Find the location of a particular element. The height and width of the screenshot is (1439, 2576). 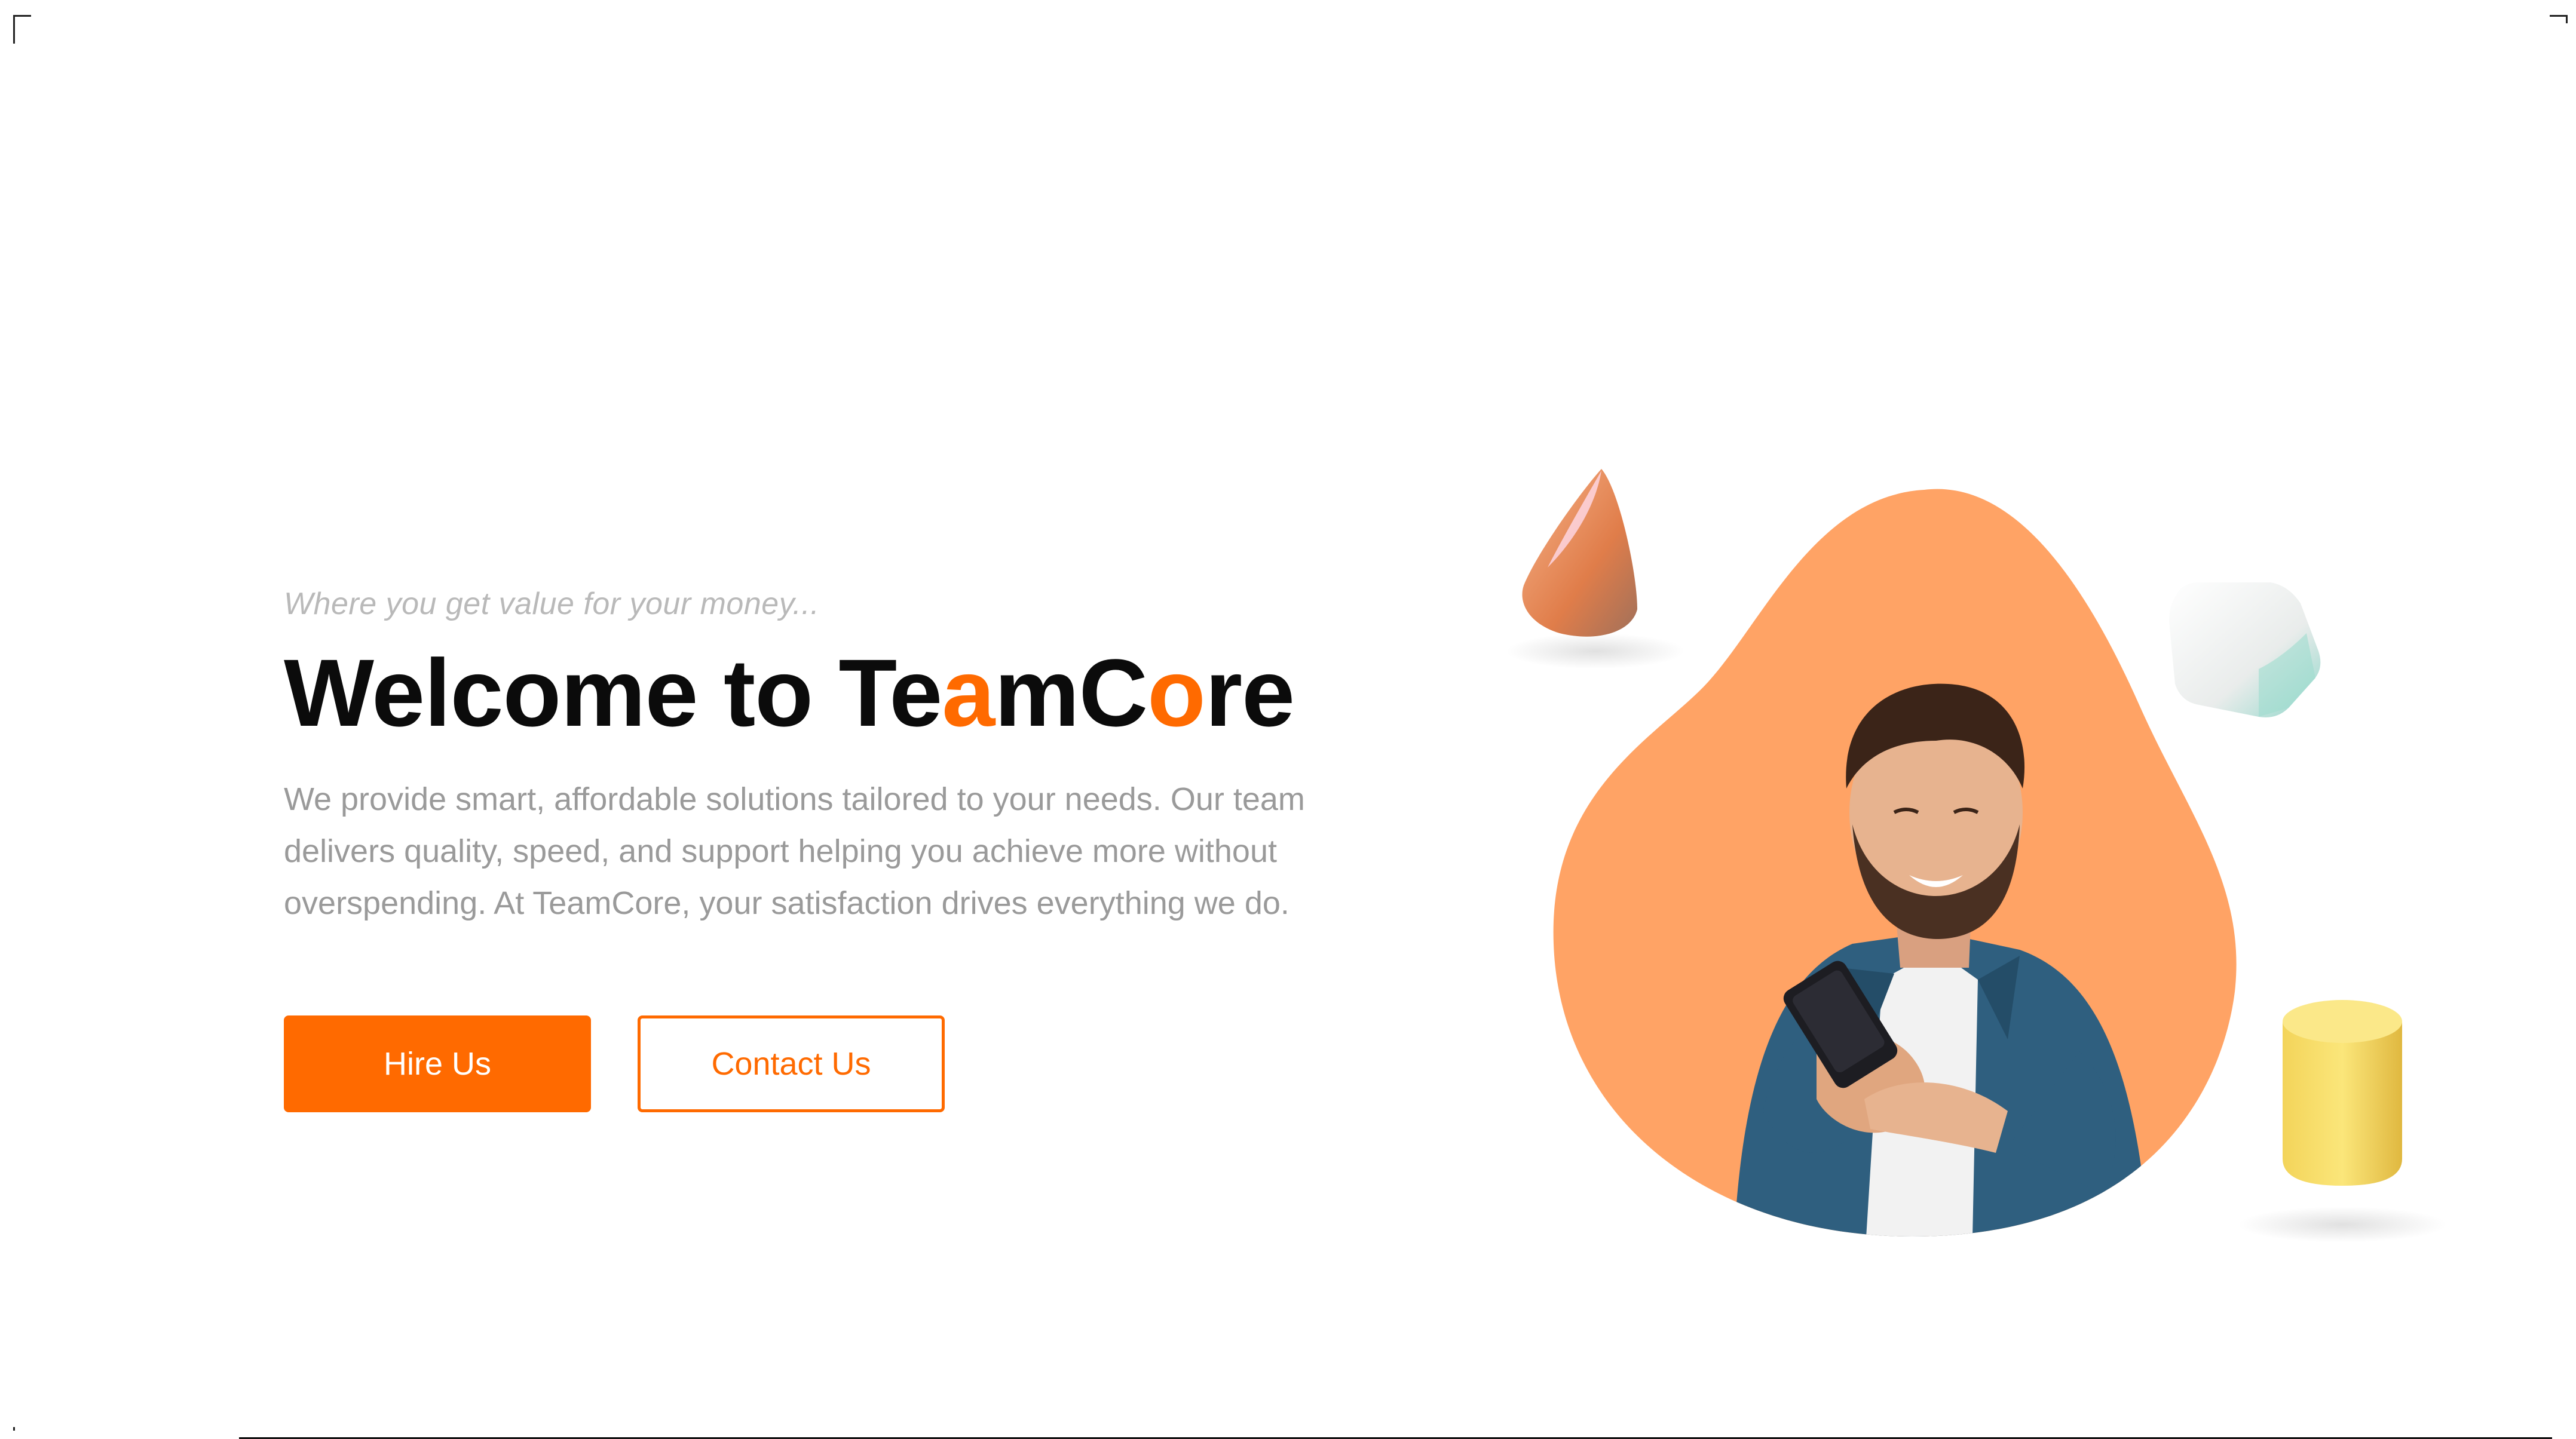

crop-mark-top-left is located at coordinates (22, 30).